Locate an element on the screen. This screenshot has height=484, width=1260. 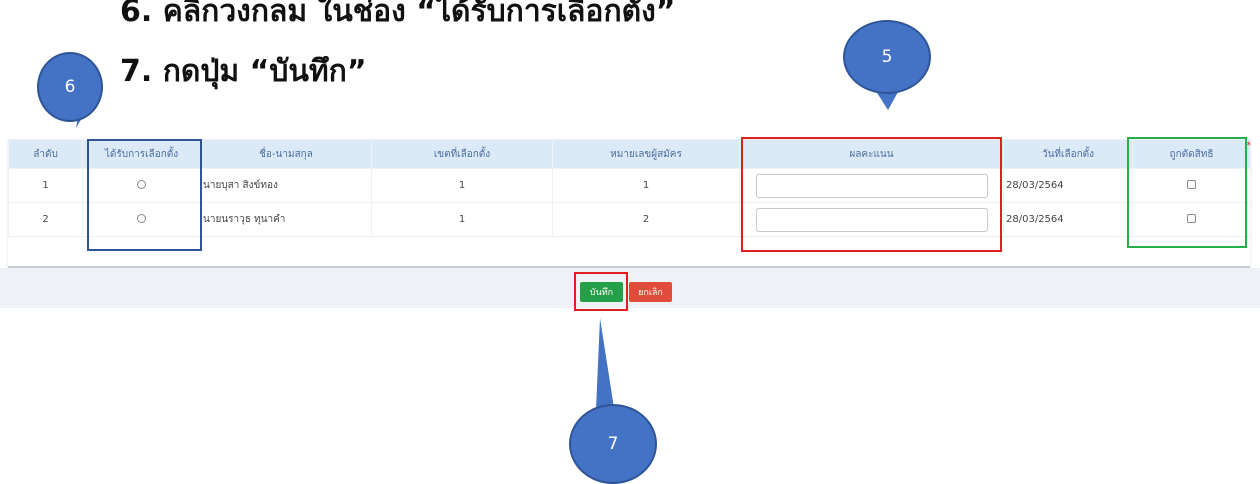
candidate-number-value: 1 is located at coordinates (646, 185).